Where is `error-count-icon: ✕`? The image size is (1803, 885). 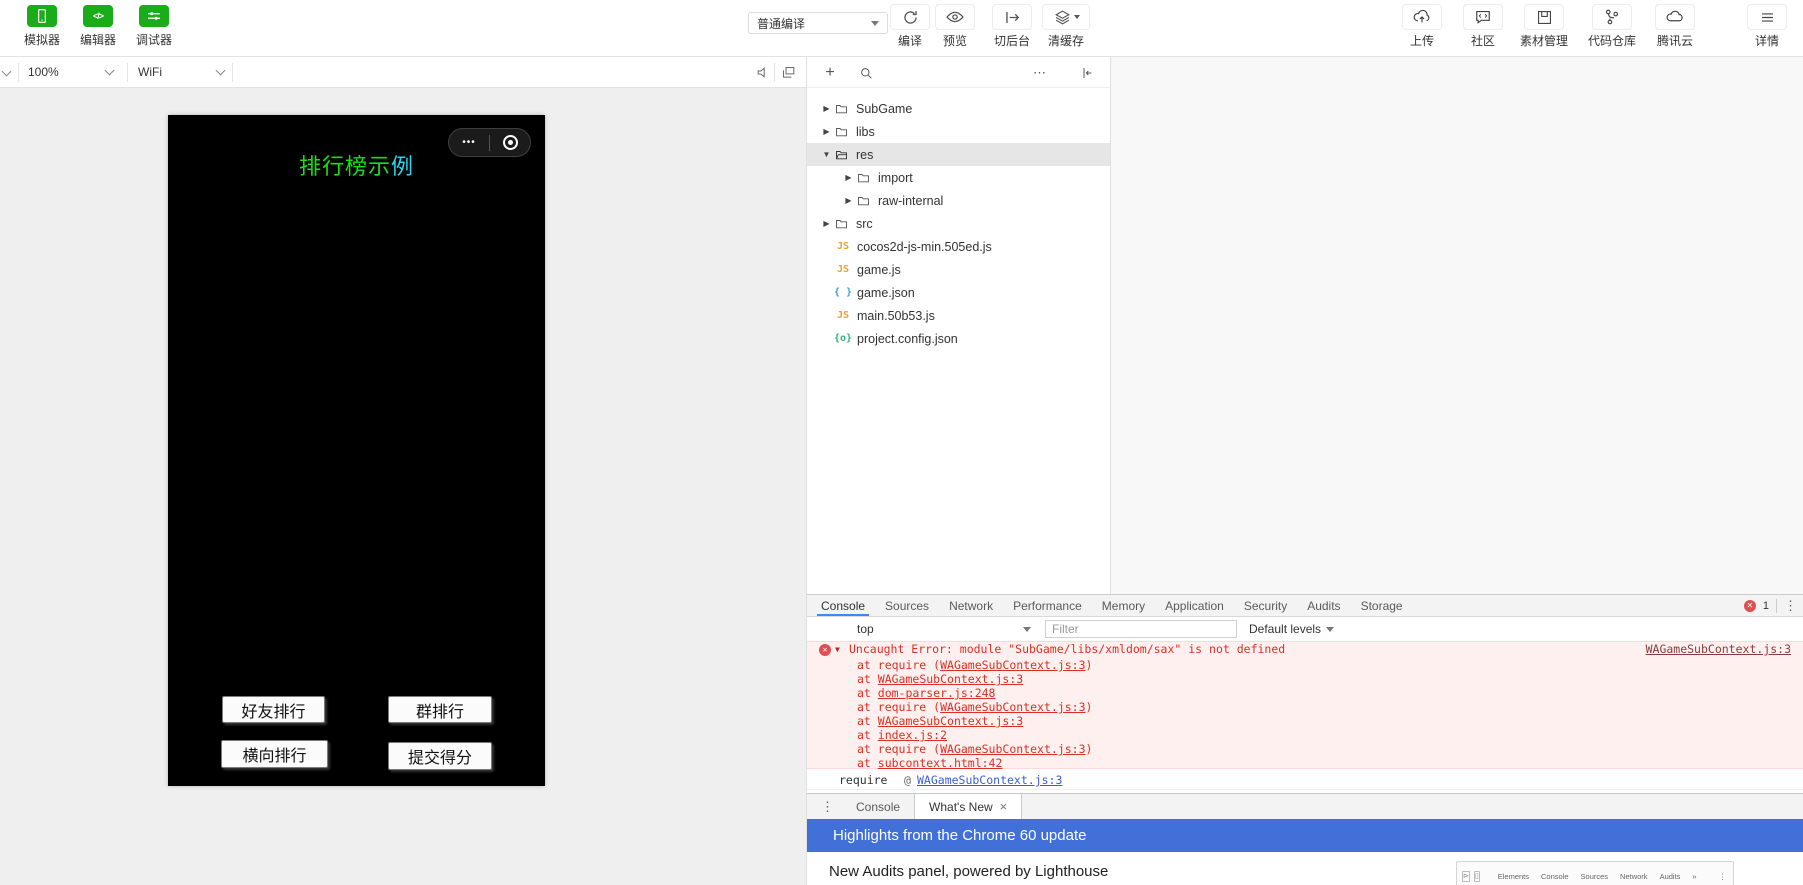
error-count-icon: ✕ is located at coordinates (1749, 606).